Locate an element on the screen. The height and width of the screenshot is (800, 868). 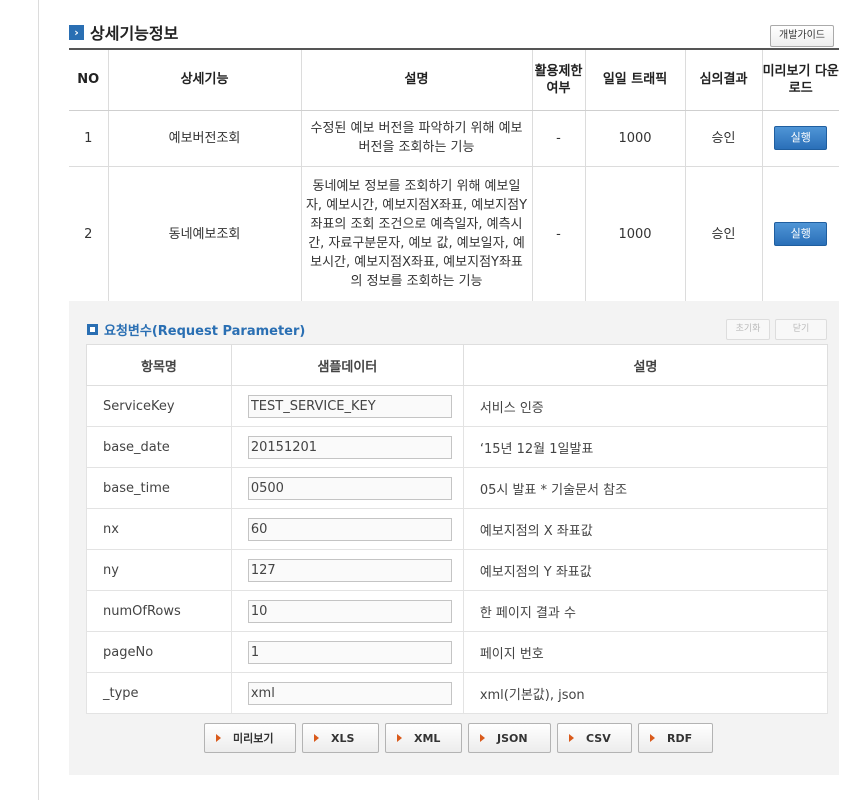
param-description: ‘15년 12월 1일발표 is located at coordinates (645, 447).